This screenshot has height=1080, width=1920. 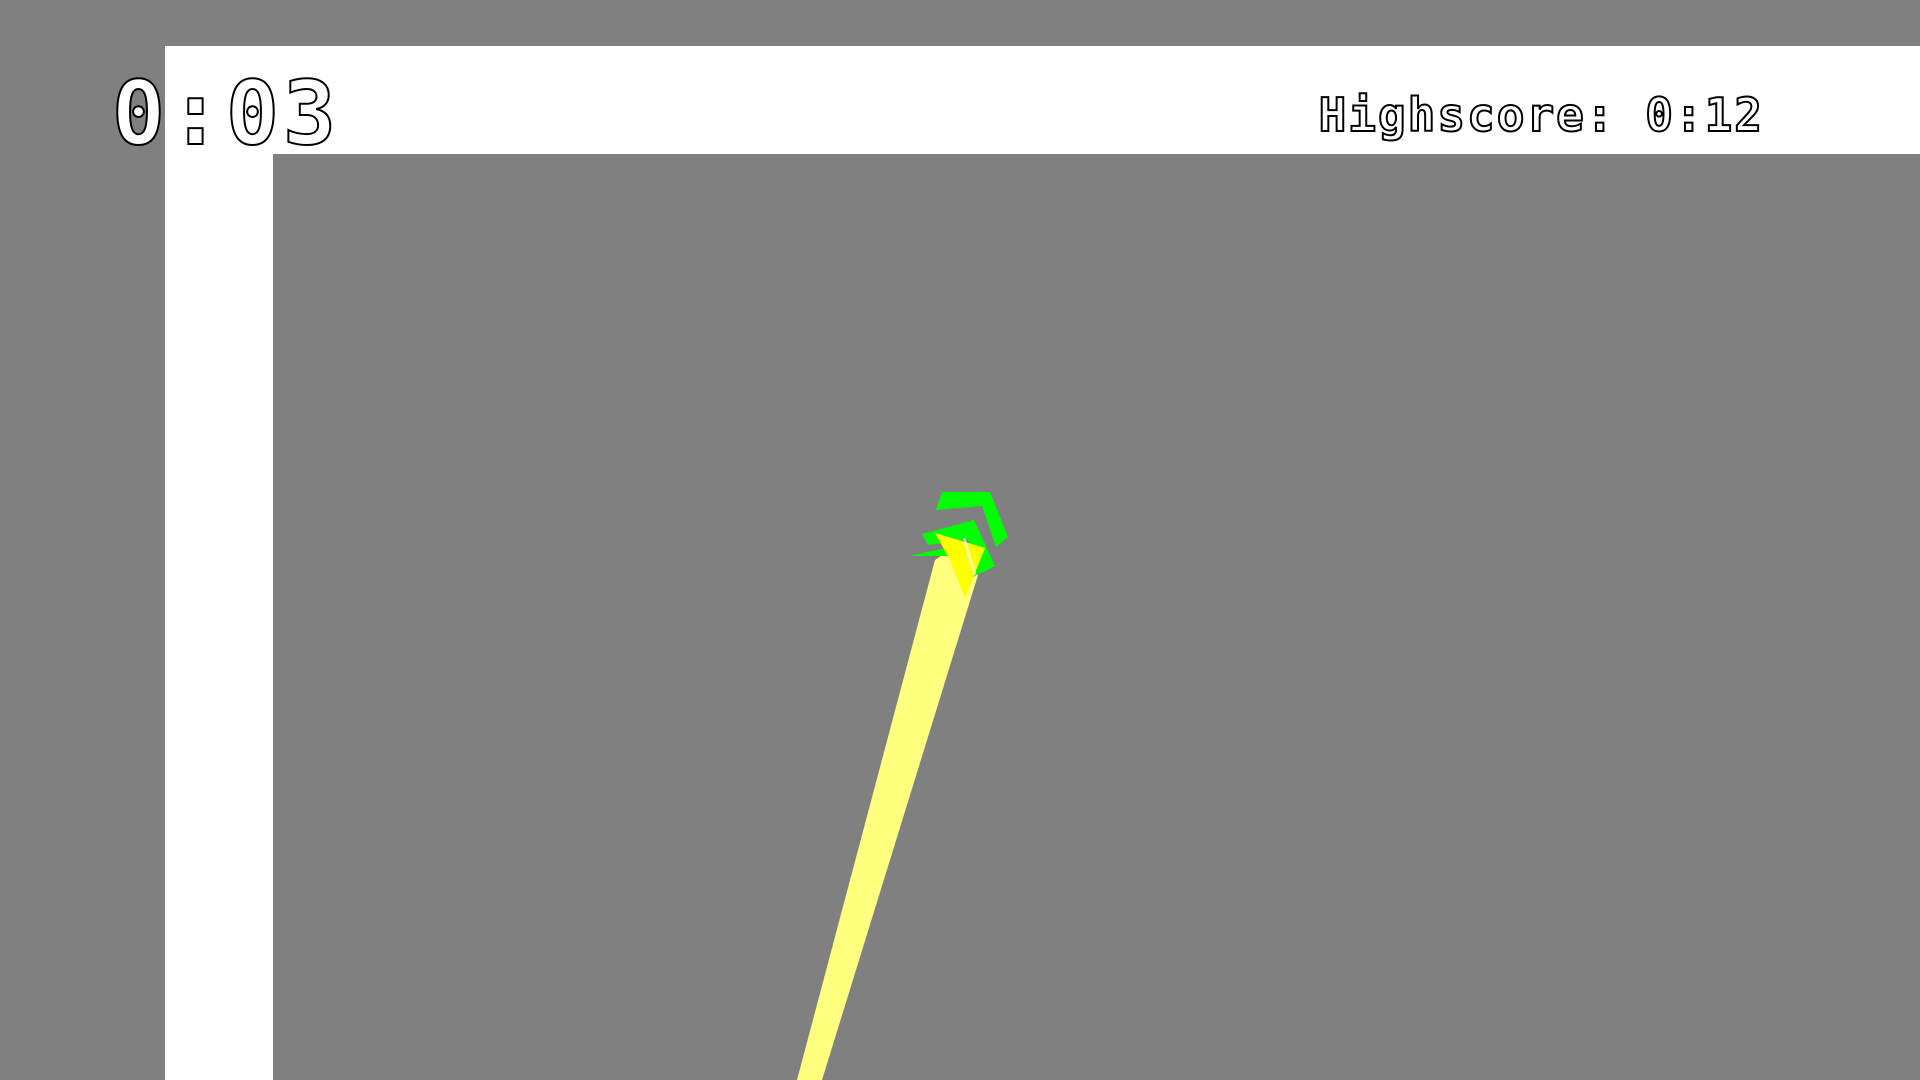 I want to click on player-trail, so click(x=887, y=812).